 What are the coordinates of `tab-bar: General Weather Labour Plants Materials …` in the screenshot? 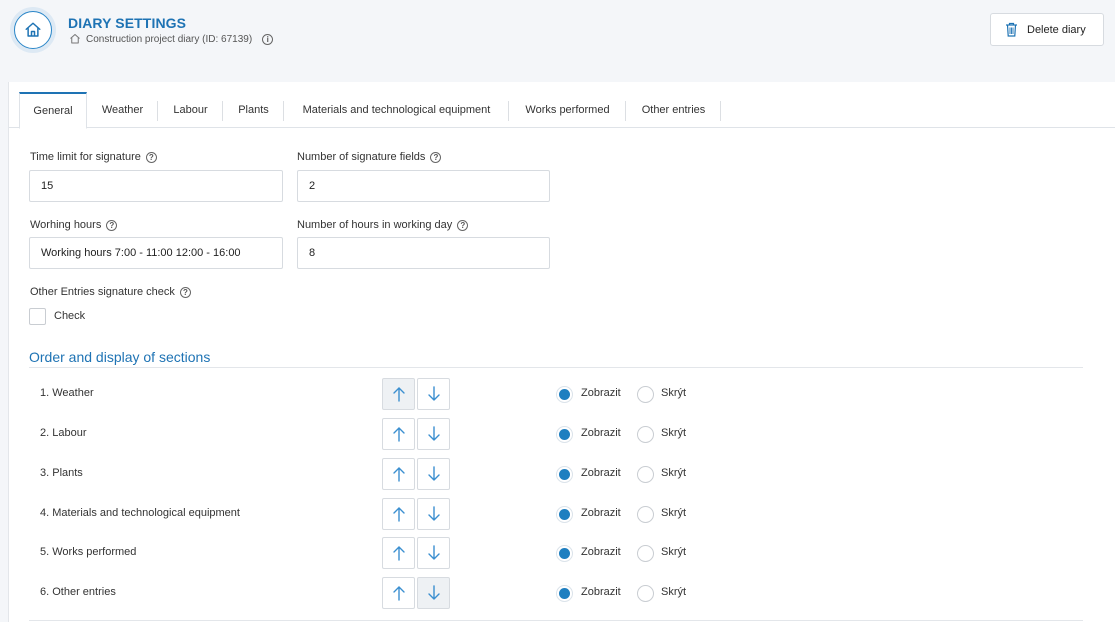 It's located at (562, 110).